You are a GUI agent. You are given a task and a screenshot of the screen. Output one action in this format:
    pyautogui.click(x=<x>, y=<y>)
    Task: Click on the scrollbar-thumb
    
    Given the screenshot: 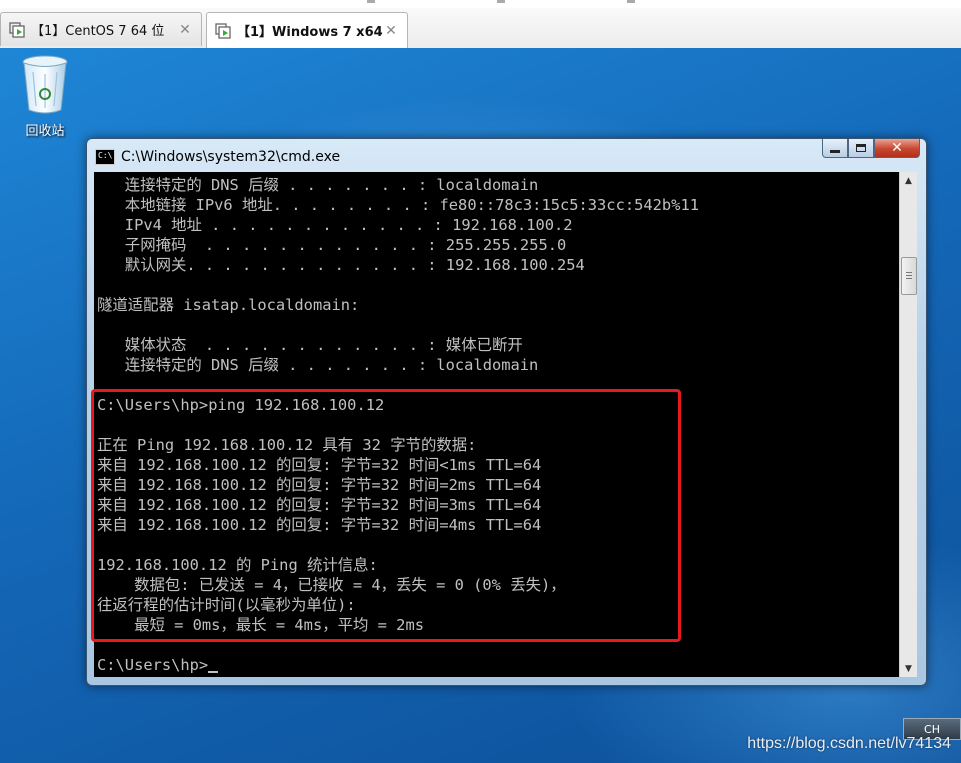 What is the action you would take?
    pyautogui.click(x=909, y=276)
    